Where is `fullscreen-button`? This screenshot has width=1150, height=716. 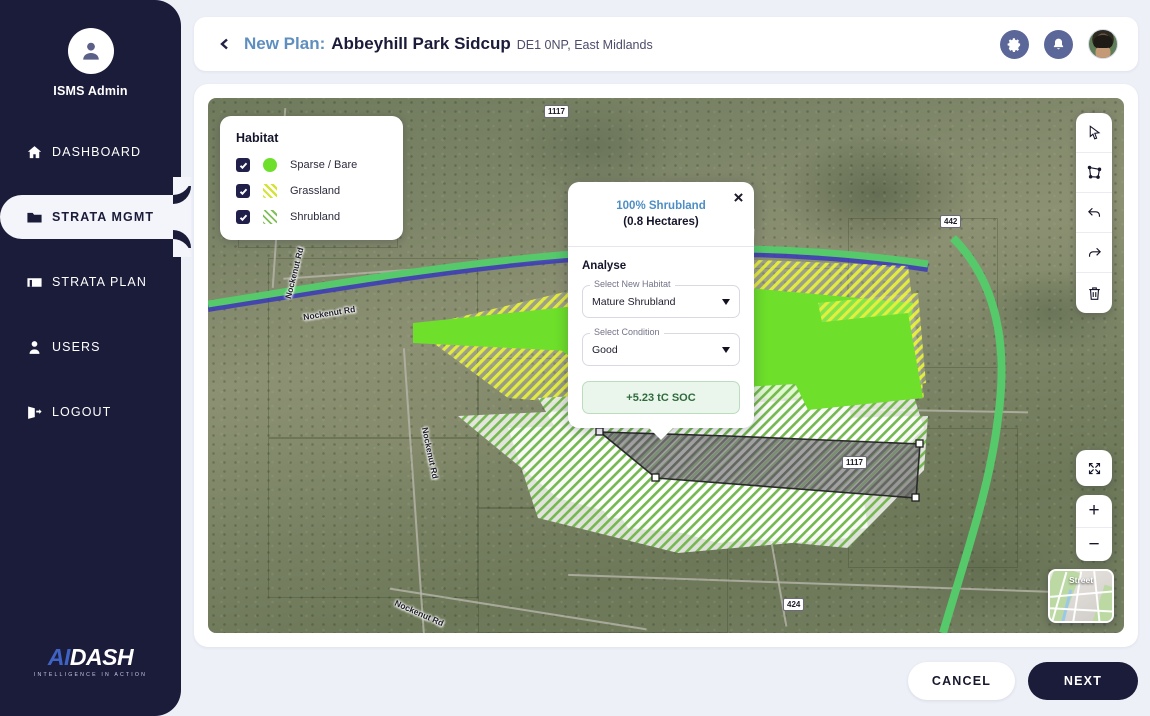 fullscreen-button is located at coordinates (1094, 468).